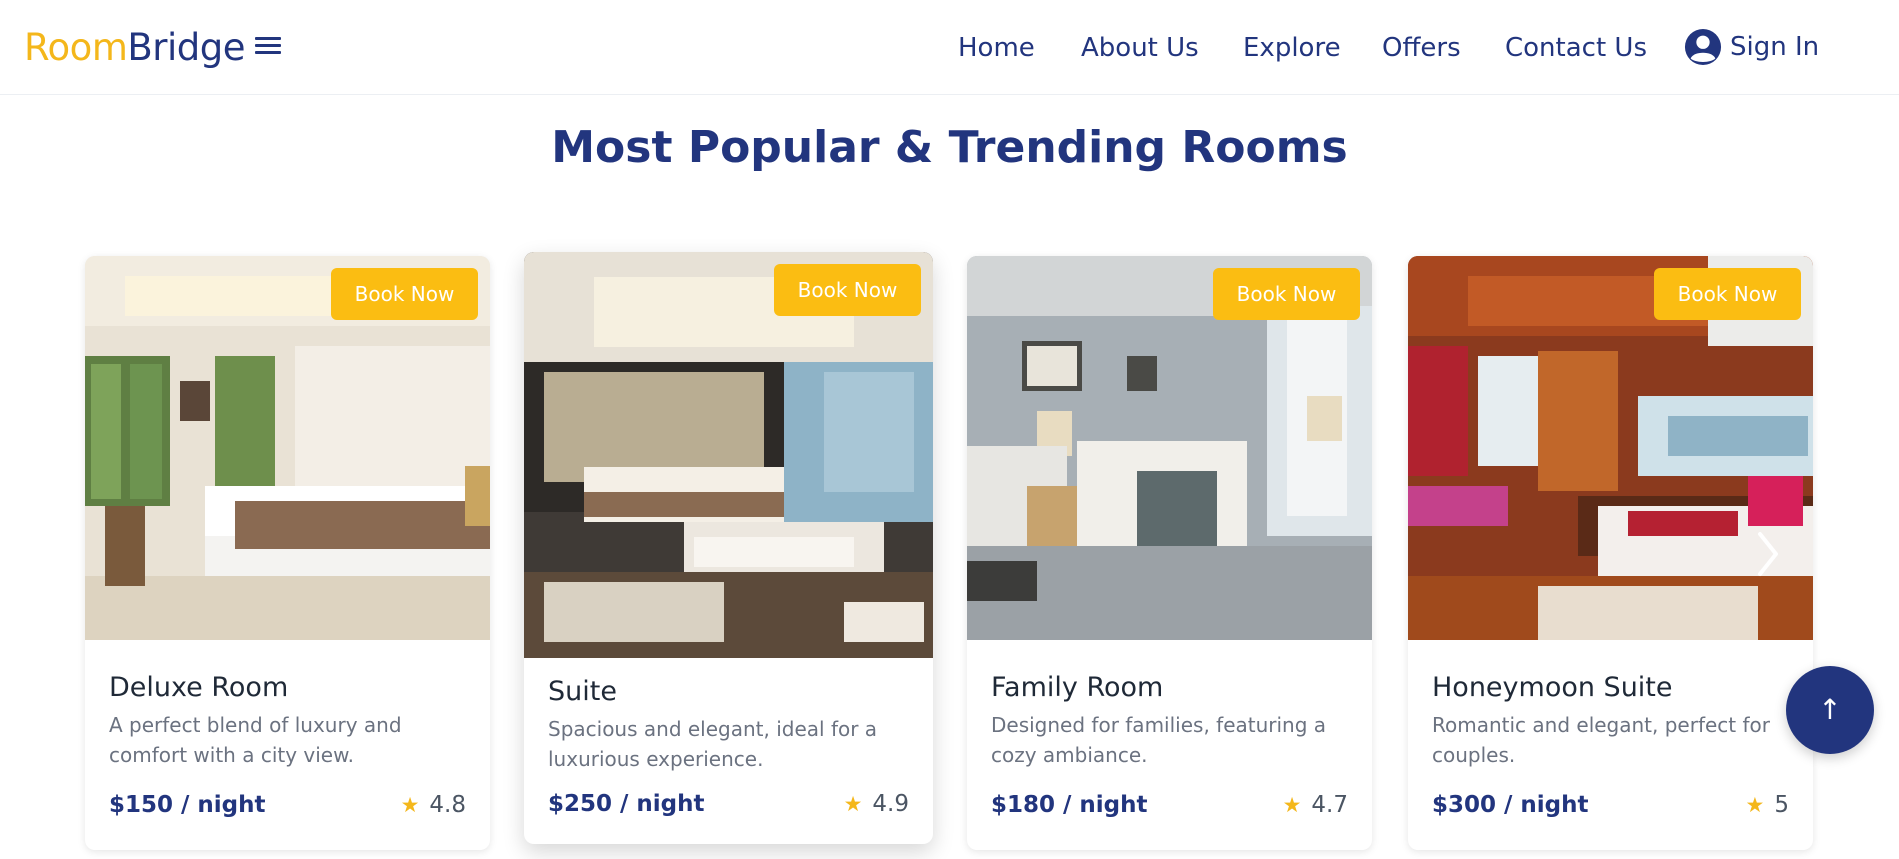  I want to click on nav-link-contact-us: Contact Us, so click(1576, 48).